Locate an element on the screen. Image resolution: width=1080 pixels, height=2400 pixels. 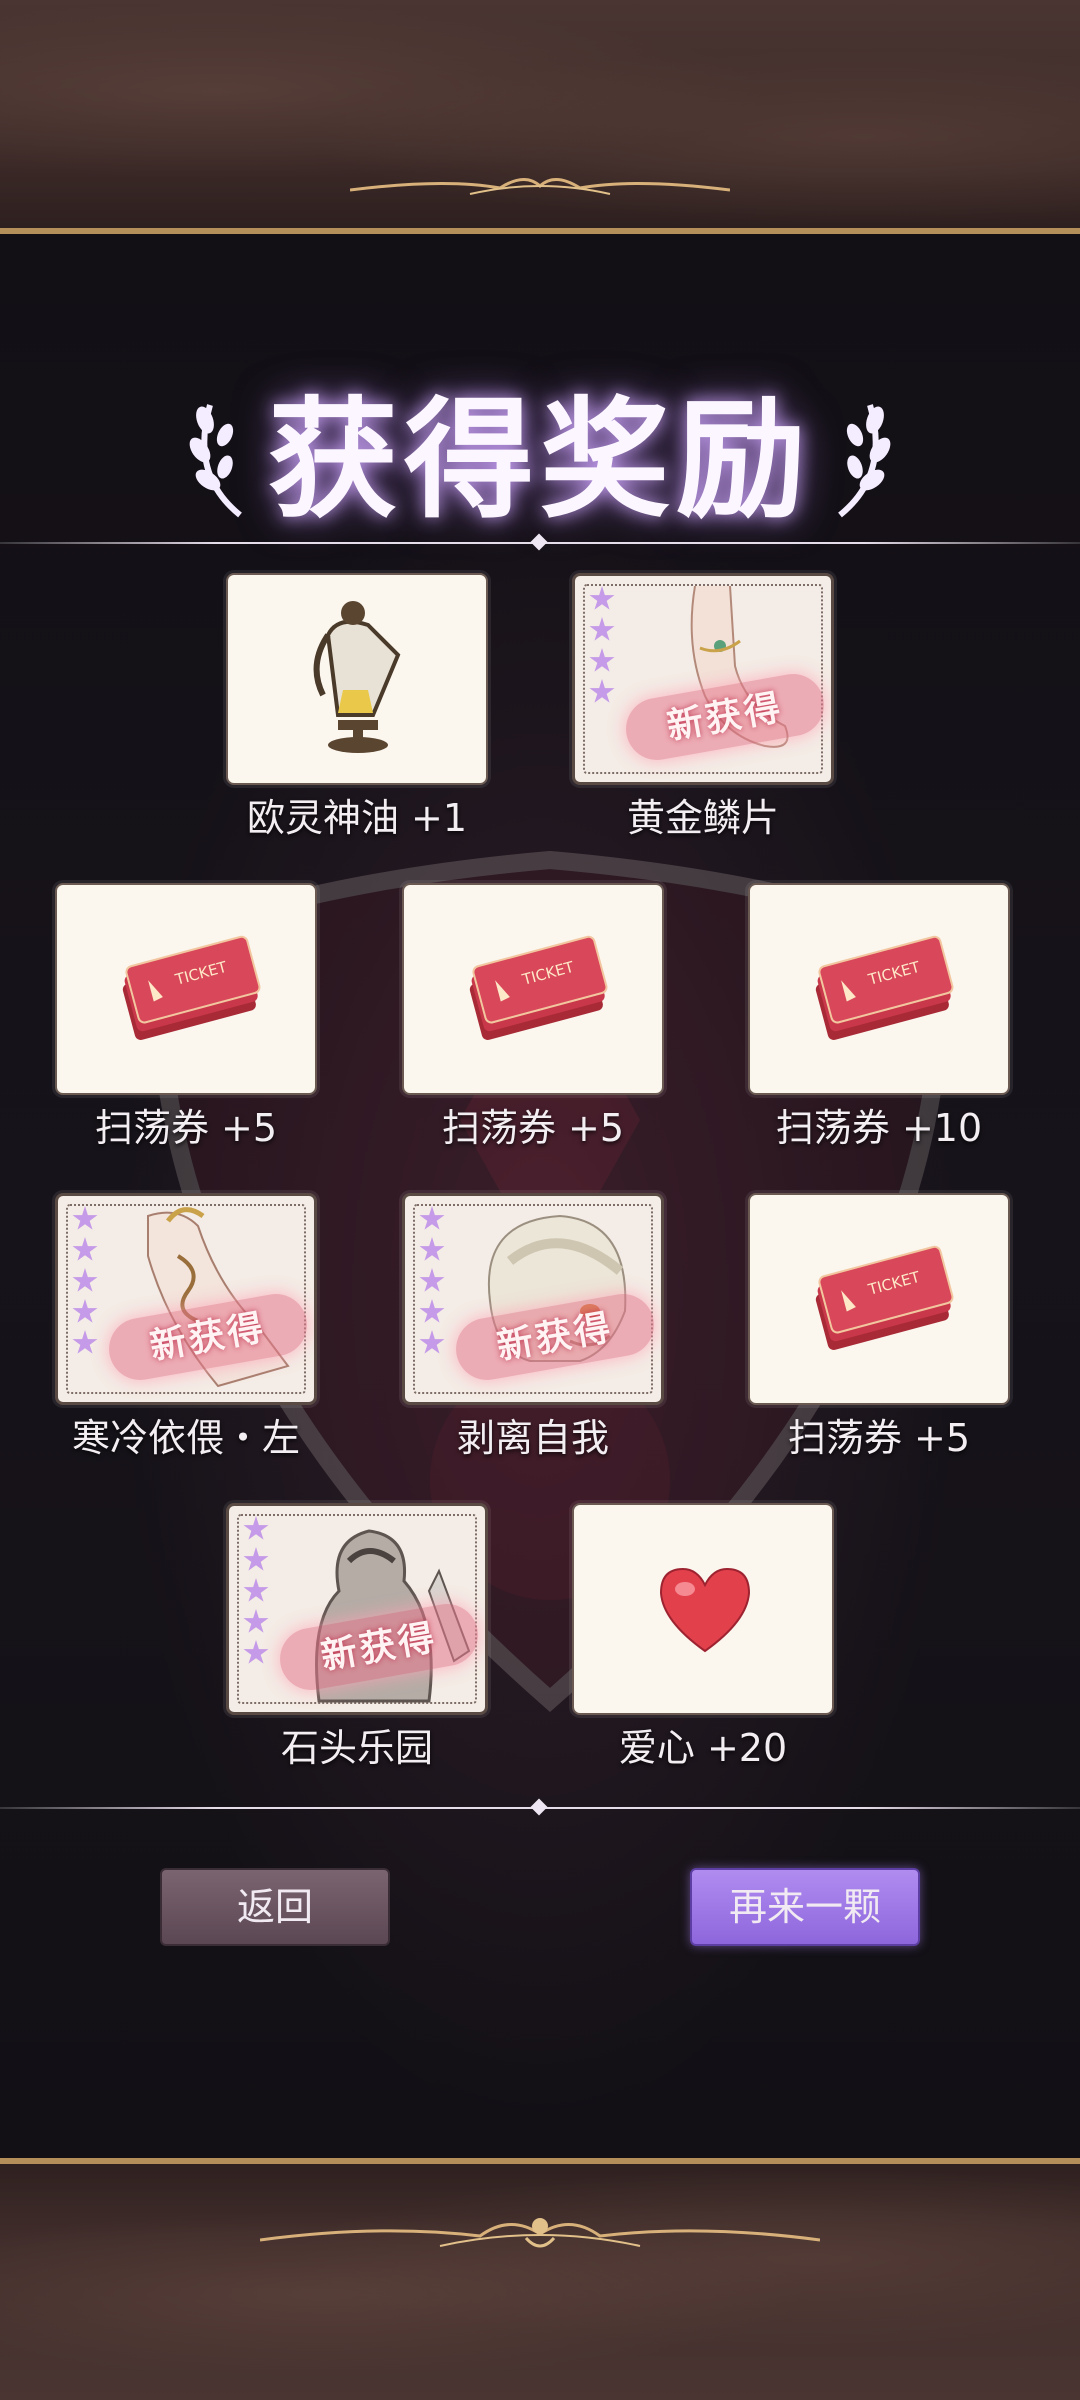
top-divider is located at coordinates (540, 542).